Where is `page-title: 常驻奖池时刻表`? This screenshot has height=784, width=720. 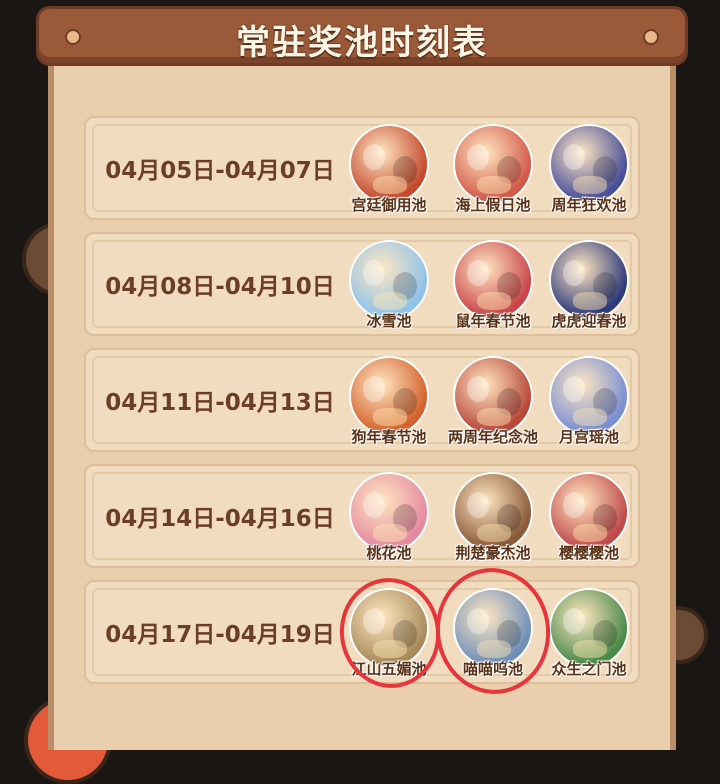
page-title: 常驻奖池时刻表 is located at coordinates (362, 43).